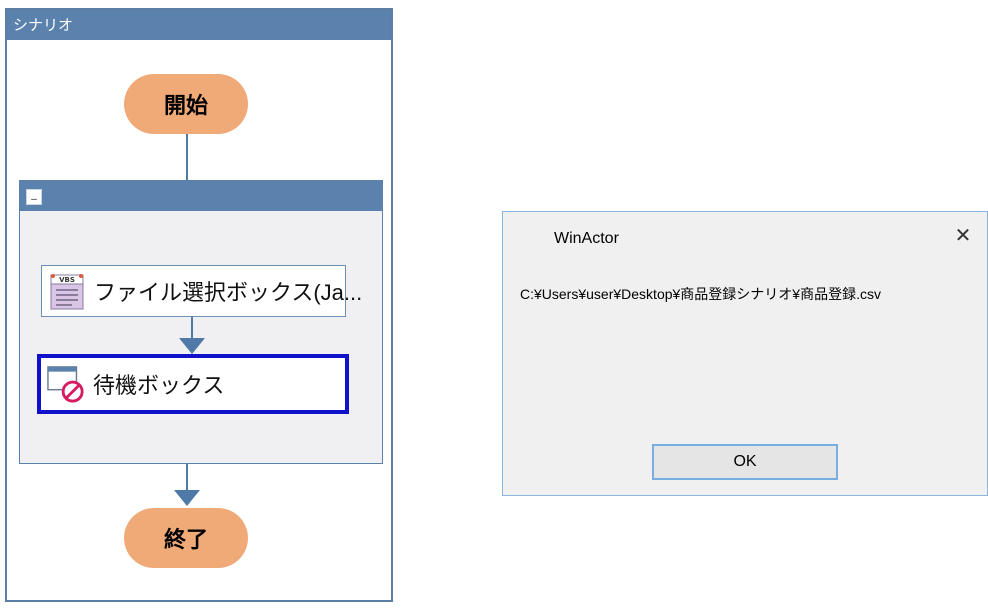 This screenshot has height=608, width=988. Describe the element at coordinates (199, 25) in the screenshot. I see `scenario-title: シナリオ` at that location.